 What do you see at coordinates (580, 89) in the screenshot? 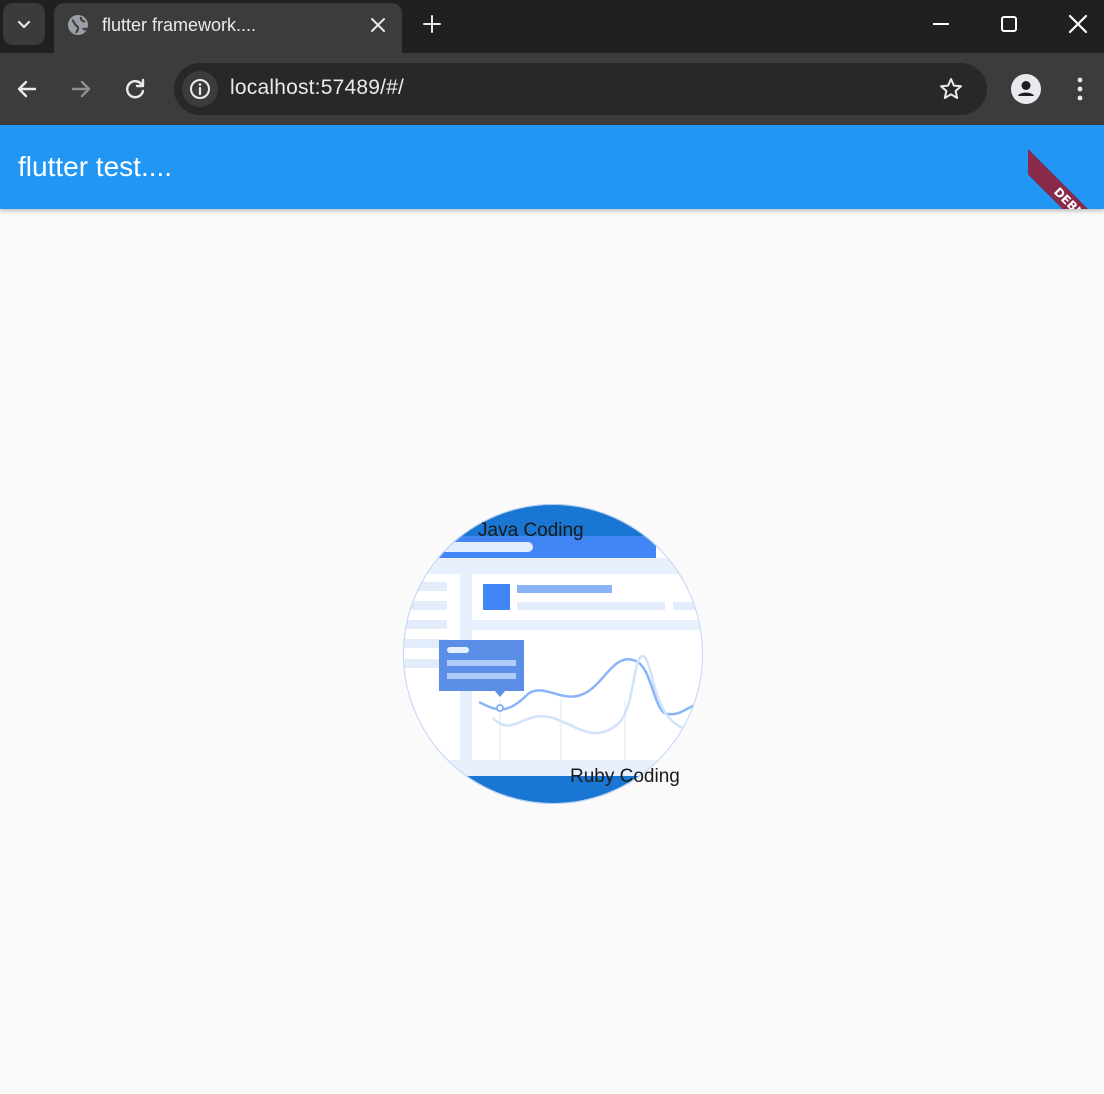
I see `address-bar: localhost:57489/#/` at bounding box center [580, 89].